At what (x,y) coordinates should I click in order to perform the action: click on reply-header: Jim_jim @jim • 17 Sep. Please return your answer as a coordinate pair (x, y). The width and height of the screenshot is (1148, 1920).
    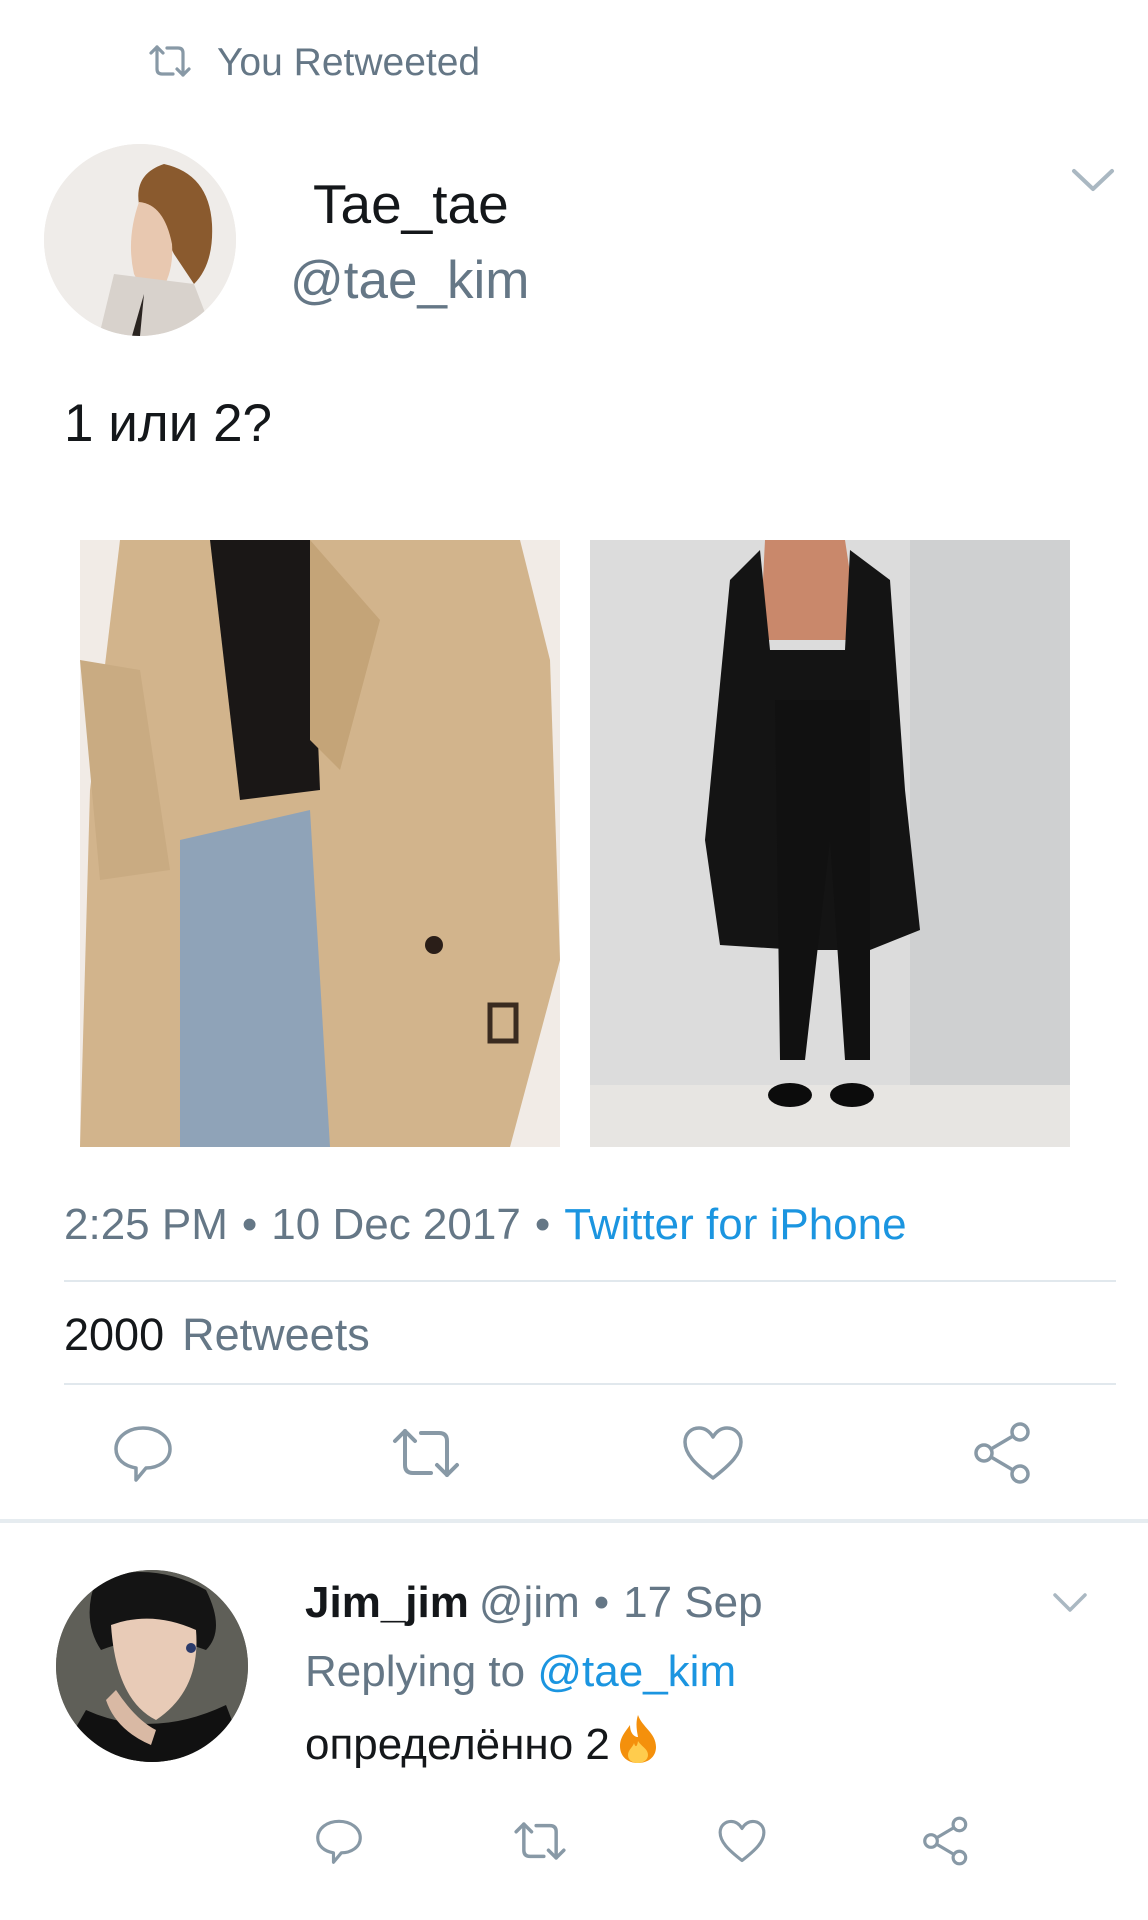
    Looking at the image, I should click on (534, 1603).